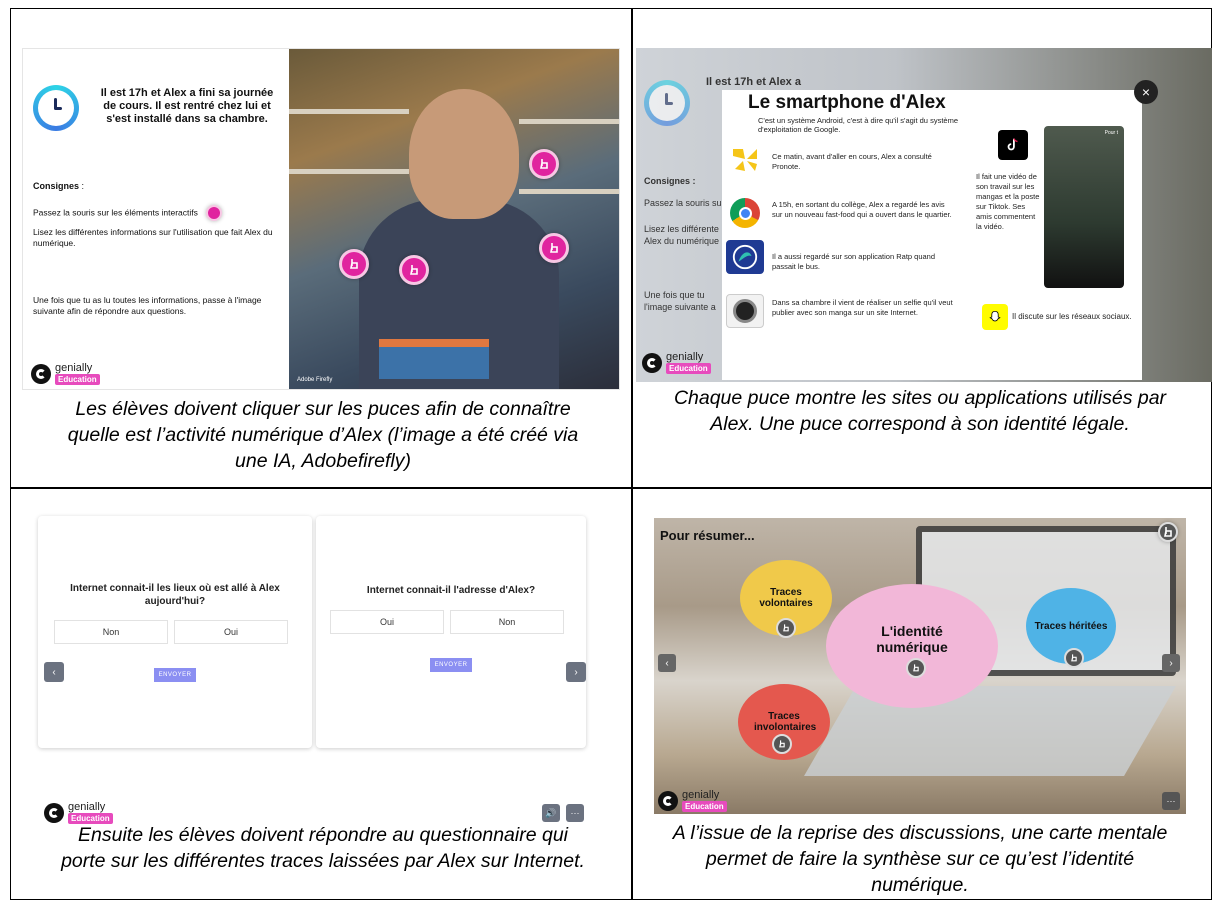 The width and height of the screenshot is (1213, 900). What do you see at coordinates (1146, 92) in the screenshot?
I see `close-modal-button: ×` at bounding box center [1146, 92].